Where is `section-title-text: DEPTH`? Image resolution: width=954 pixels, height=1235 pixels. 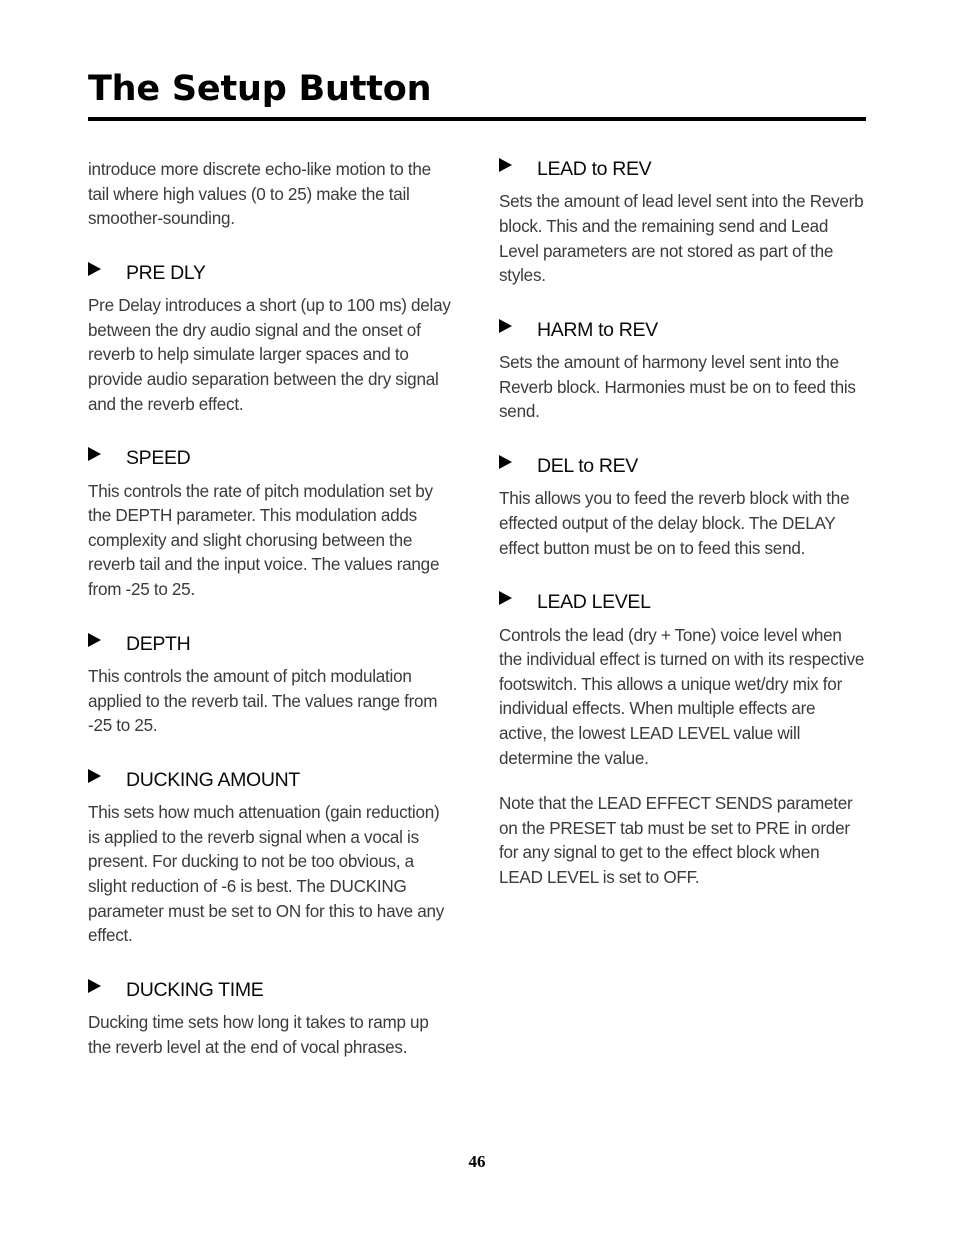
section-title-text: DEPTH is located at coordinates (158, 643).